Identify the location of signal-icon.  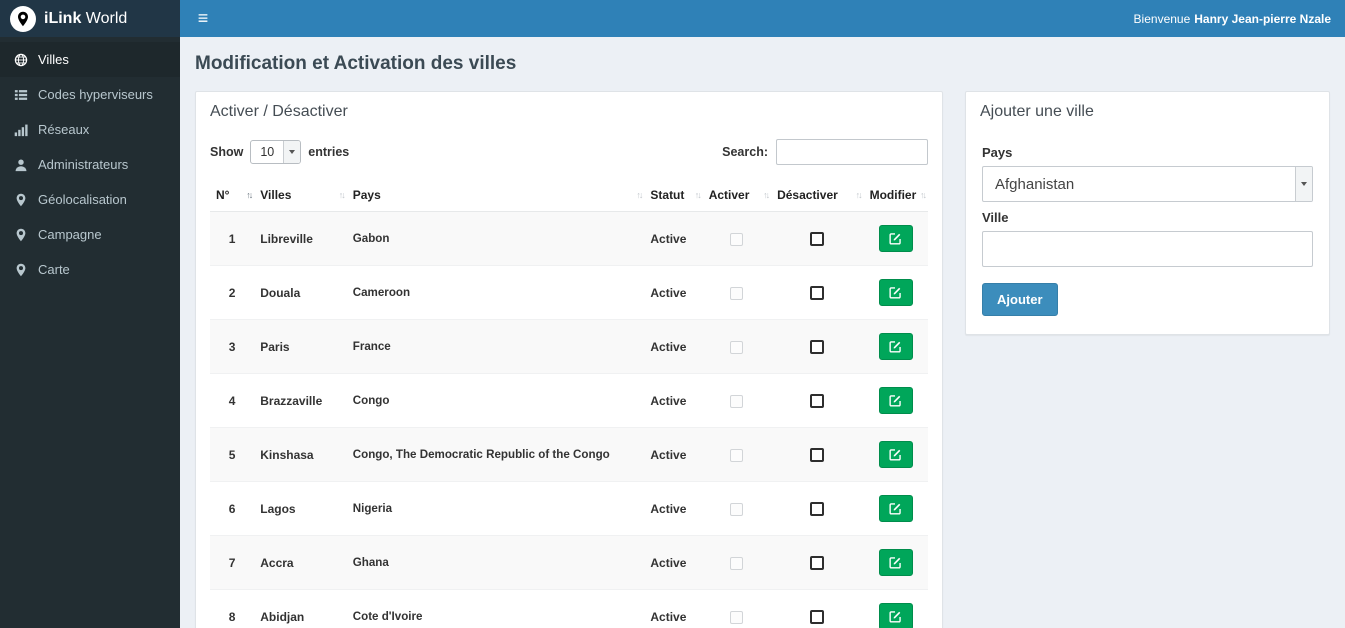
(21, 130).